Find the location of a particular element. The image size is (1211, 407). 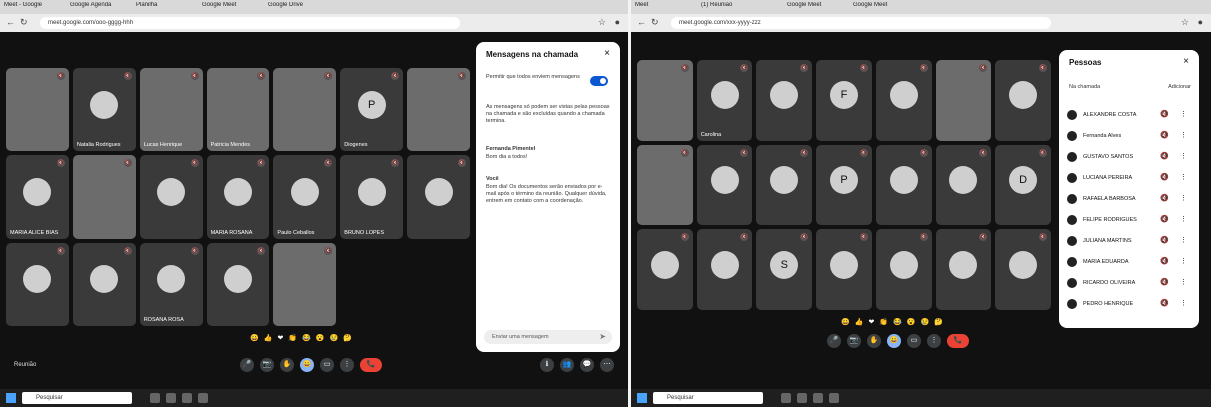

participant-row: PEDRO HENRIQUE 🔇 ⋮ is located at coordinates (1129, 304).